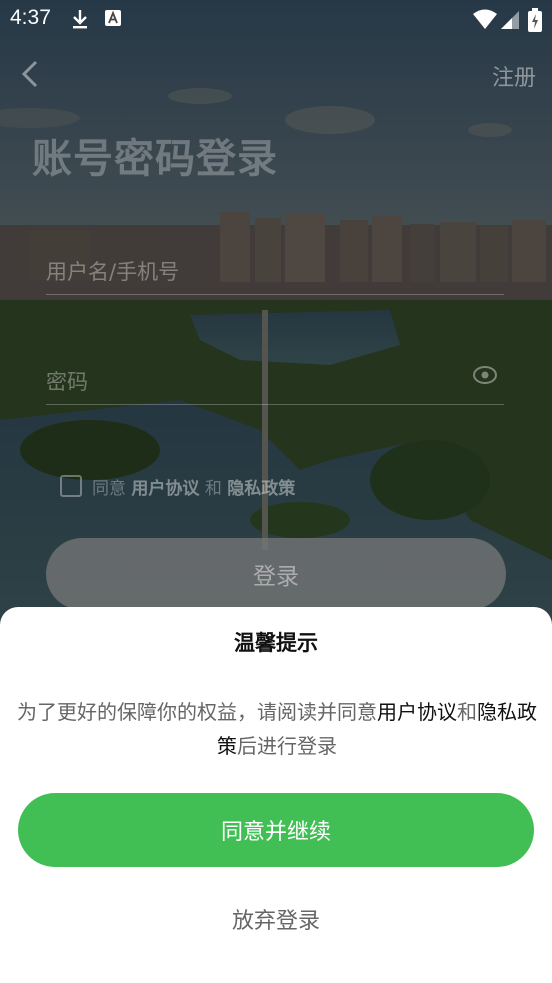 The height and width of the screenshot is (983, 552). I want to click on status-bar: 4:37, so click(276, 20).